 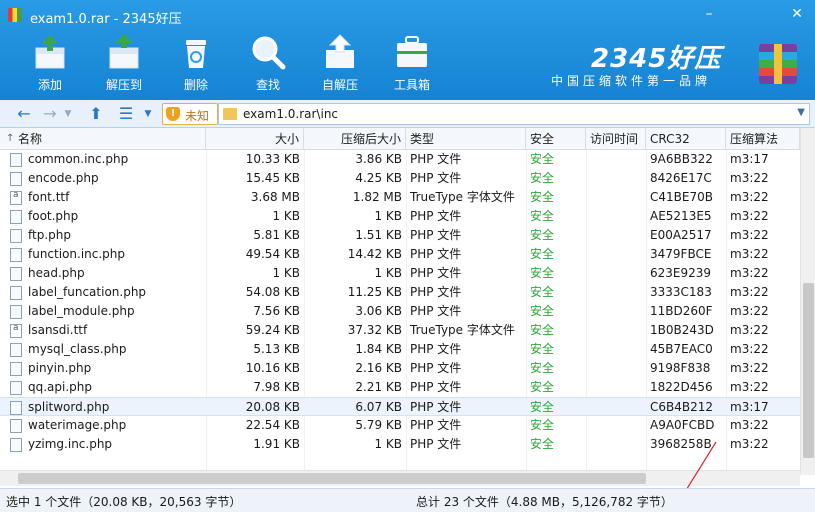 I want to click on file-size: 22.54 KB, so click(x=272, y=425).